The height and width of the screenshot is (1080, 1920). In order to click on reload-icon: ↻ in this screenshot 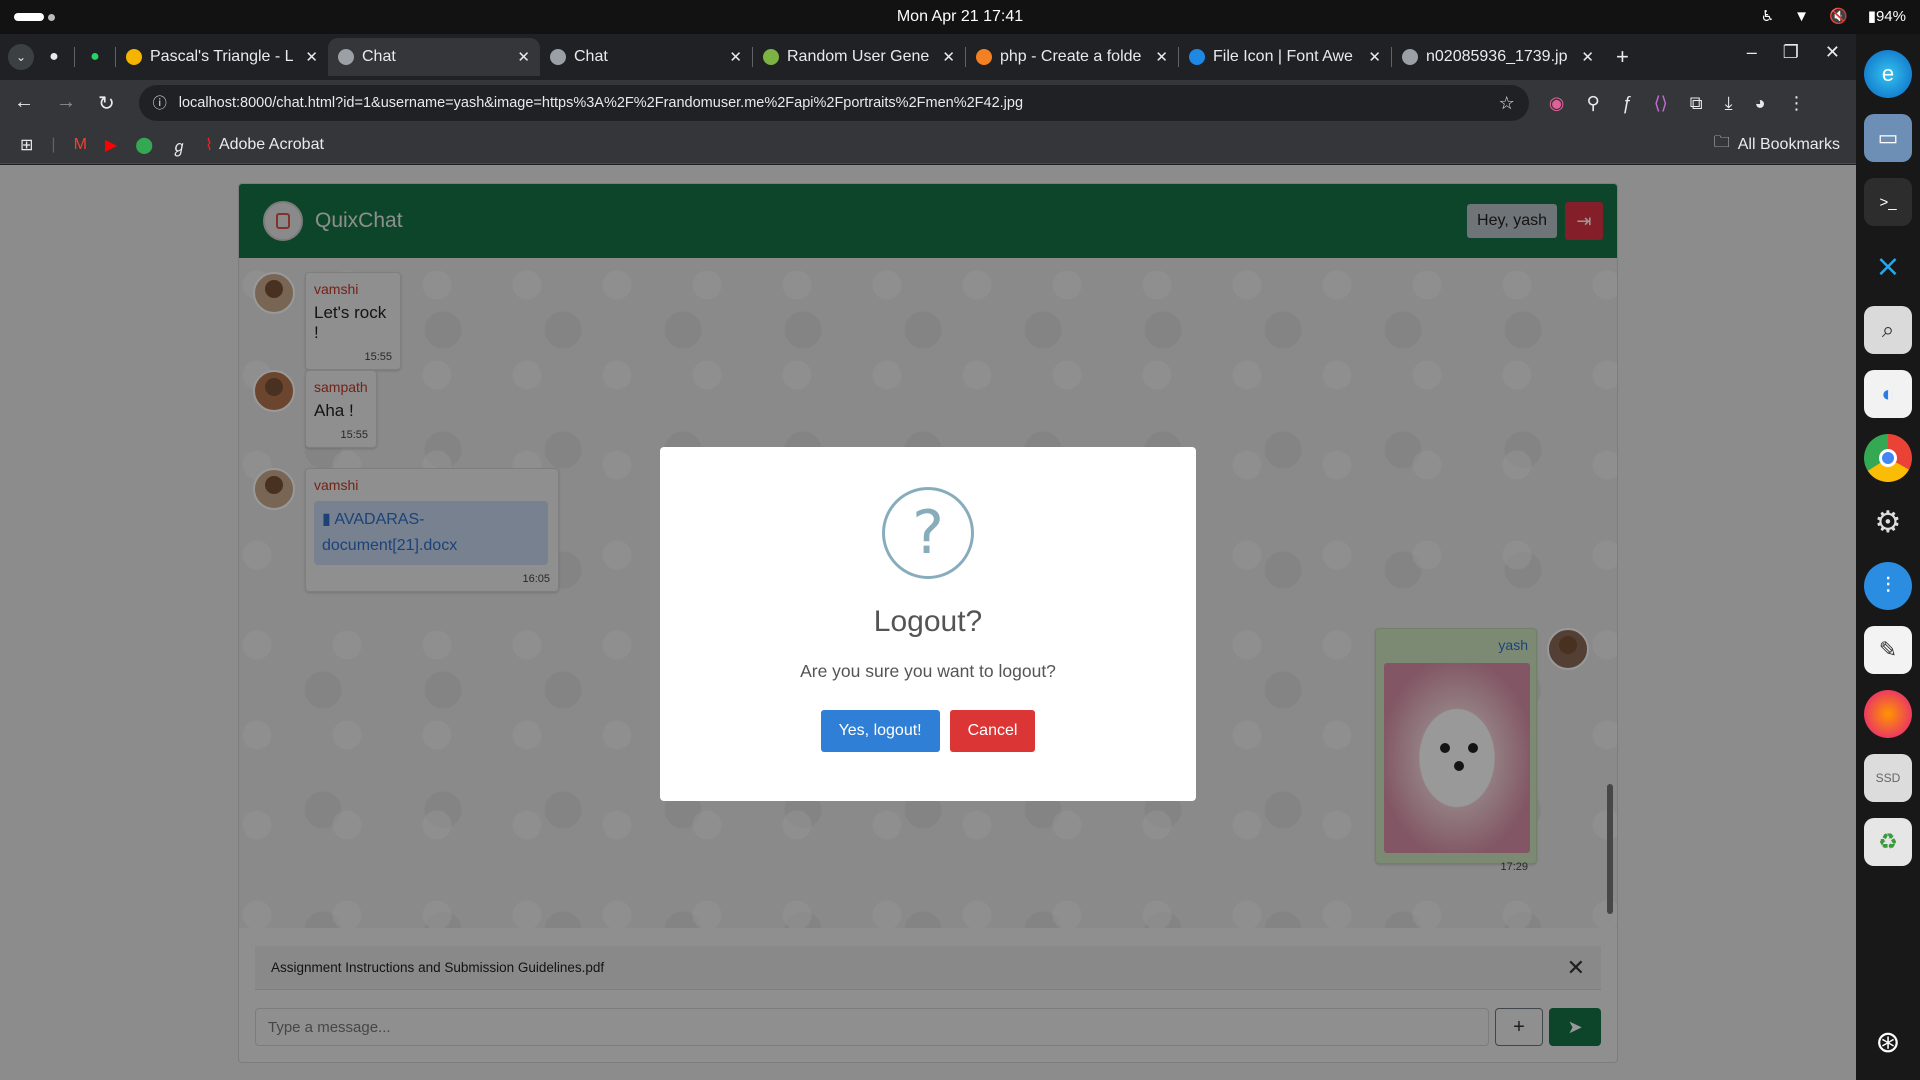, I will do `click(106, 103)`.